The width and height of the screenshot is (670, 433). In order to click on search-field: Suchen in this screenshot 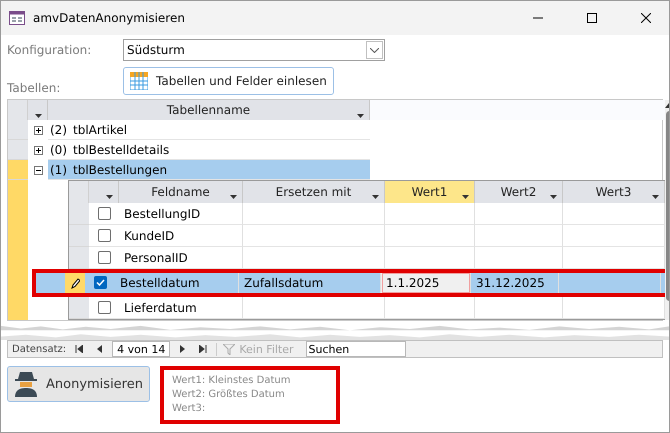, I will do `click(356, 349)`.